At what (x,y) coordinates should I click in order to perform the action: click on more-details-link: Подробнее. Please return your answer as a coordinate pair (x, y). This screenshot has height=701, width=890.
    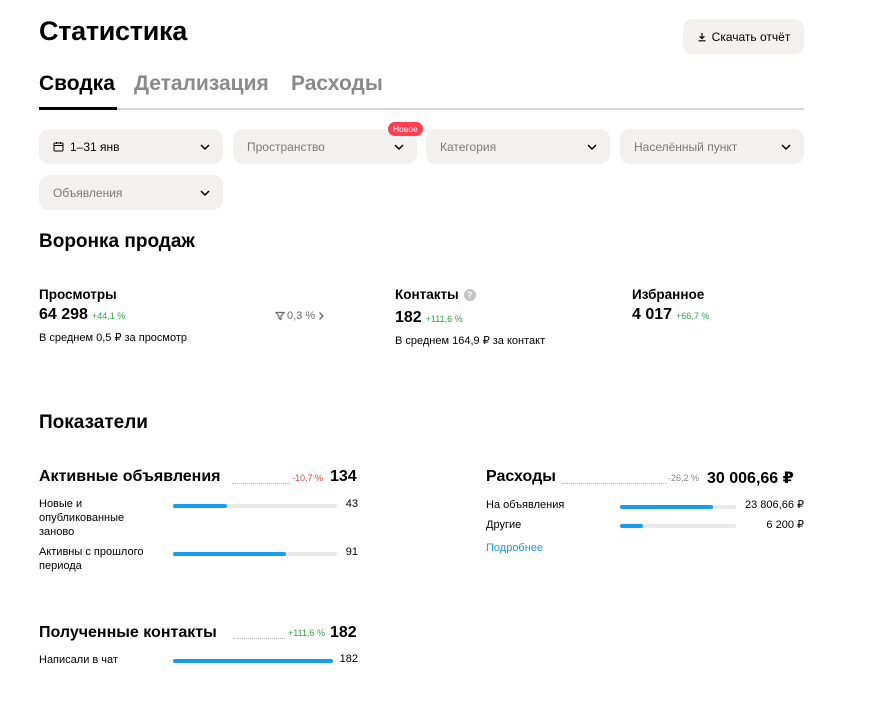
    Looking at the image, I should click on (514, 548).